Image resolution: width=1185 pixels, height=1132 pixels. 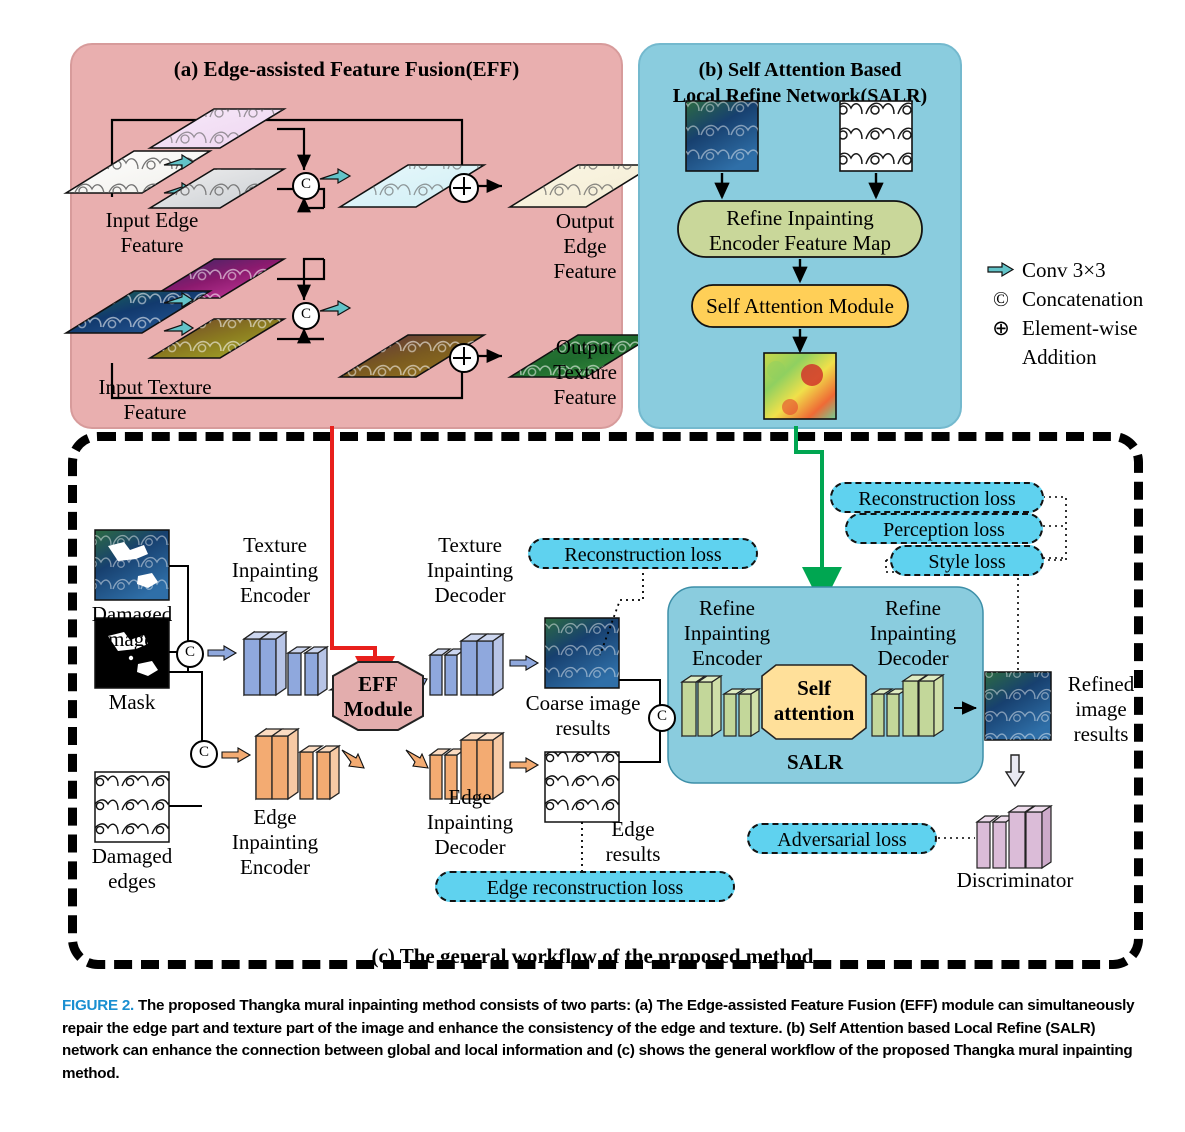 I want to click on figure-label: FIGURE 2., so click(x=98, y=1005).